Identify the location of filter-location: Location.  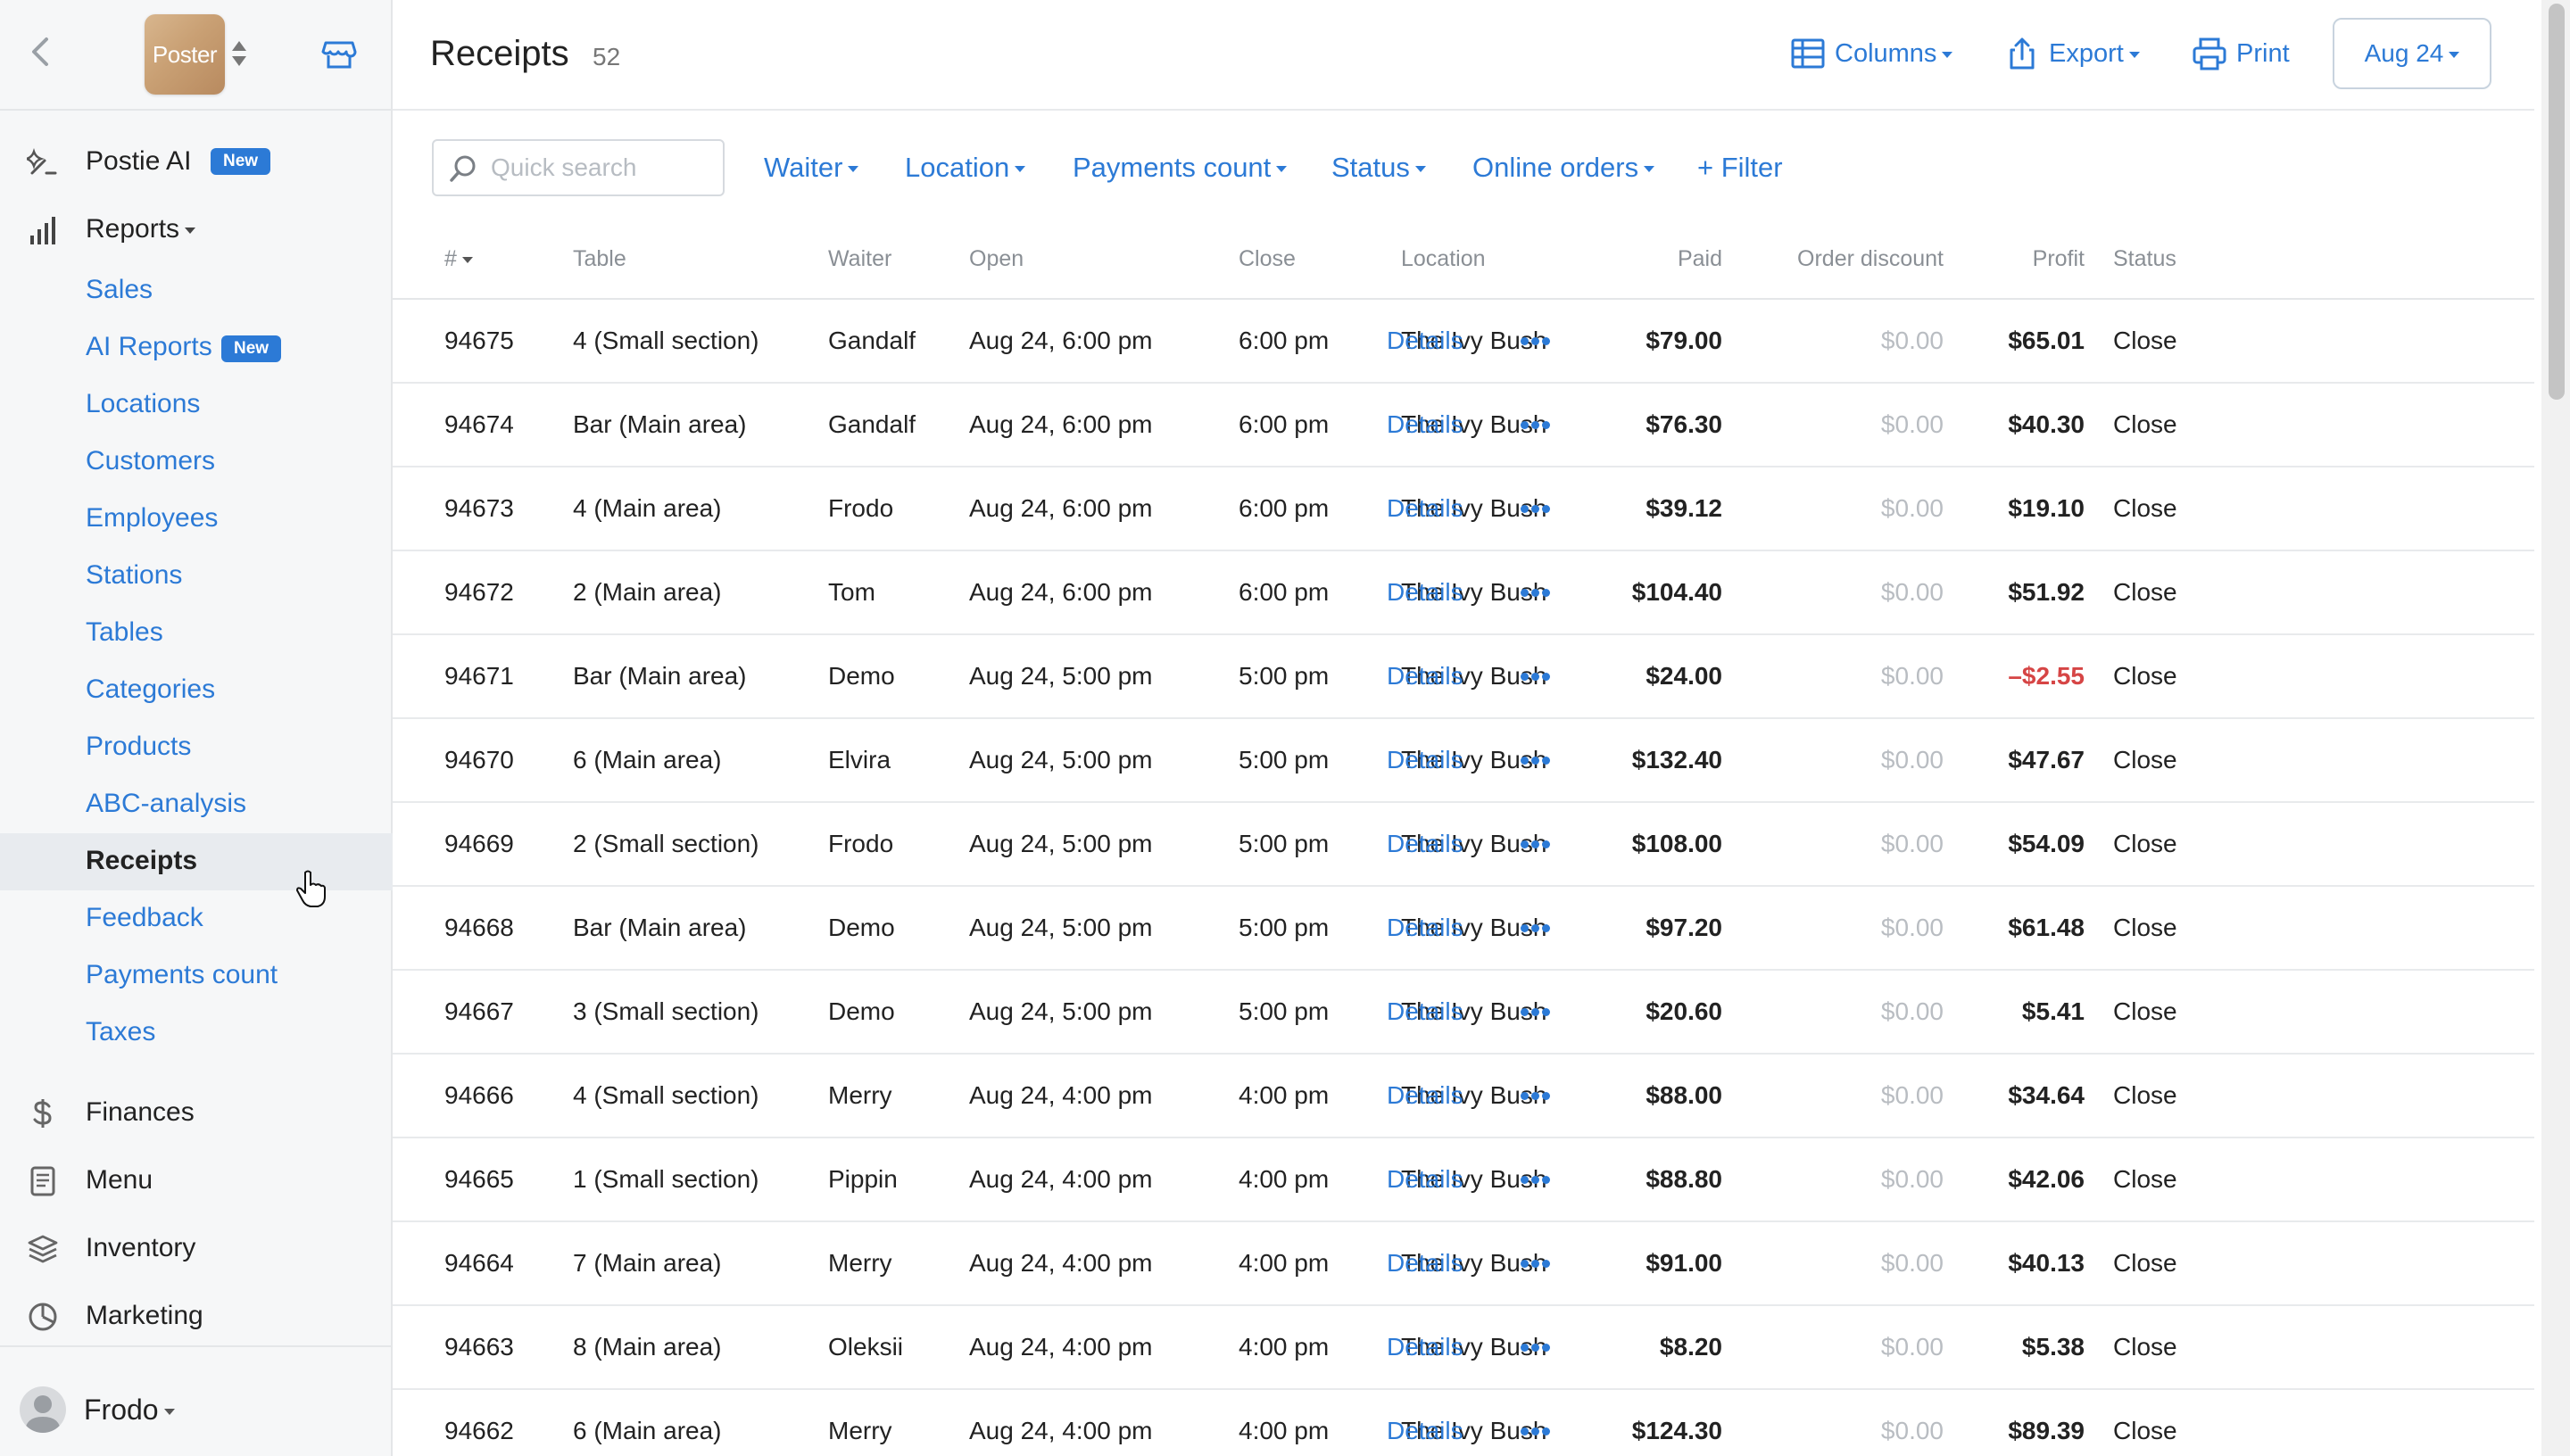
(965, 168).